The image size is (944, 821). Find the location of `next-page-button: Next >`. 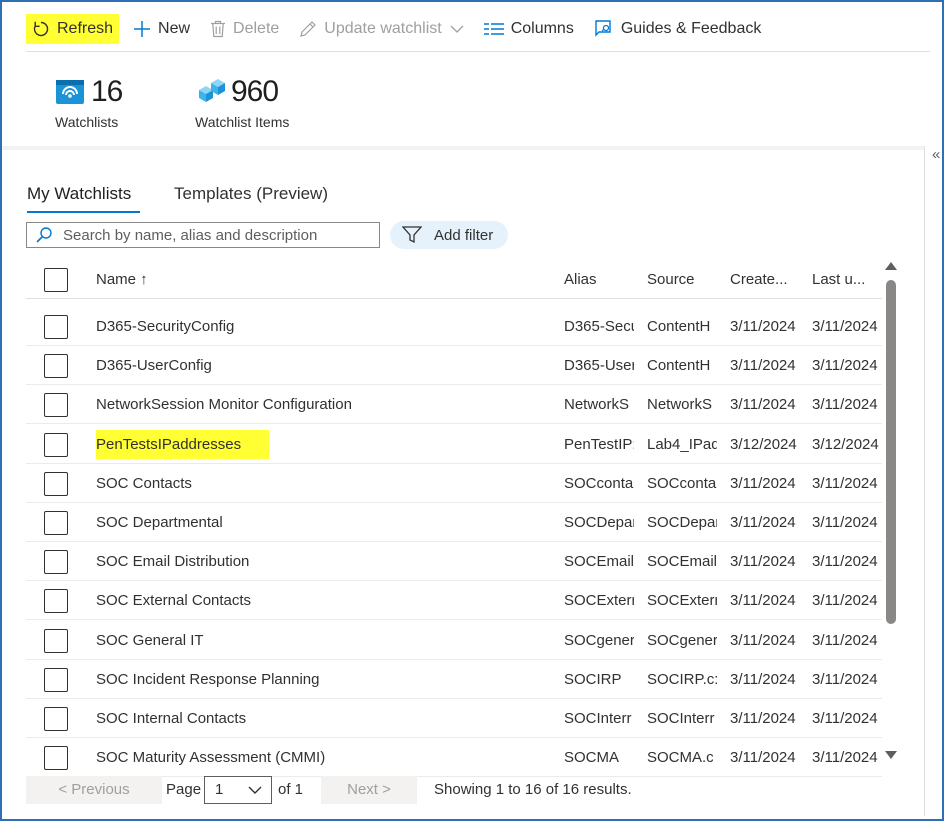

next-page-button: Next > is located at coordinates (369, 790).